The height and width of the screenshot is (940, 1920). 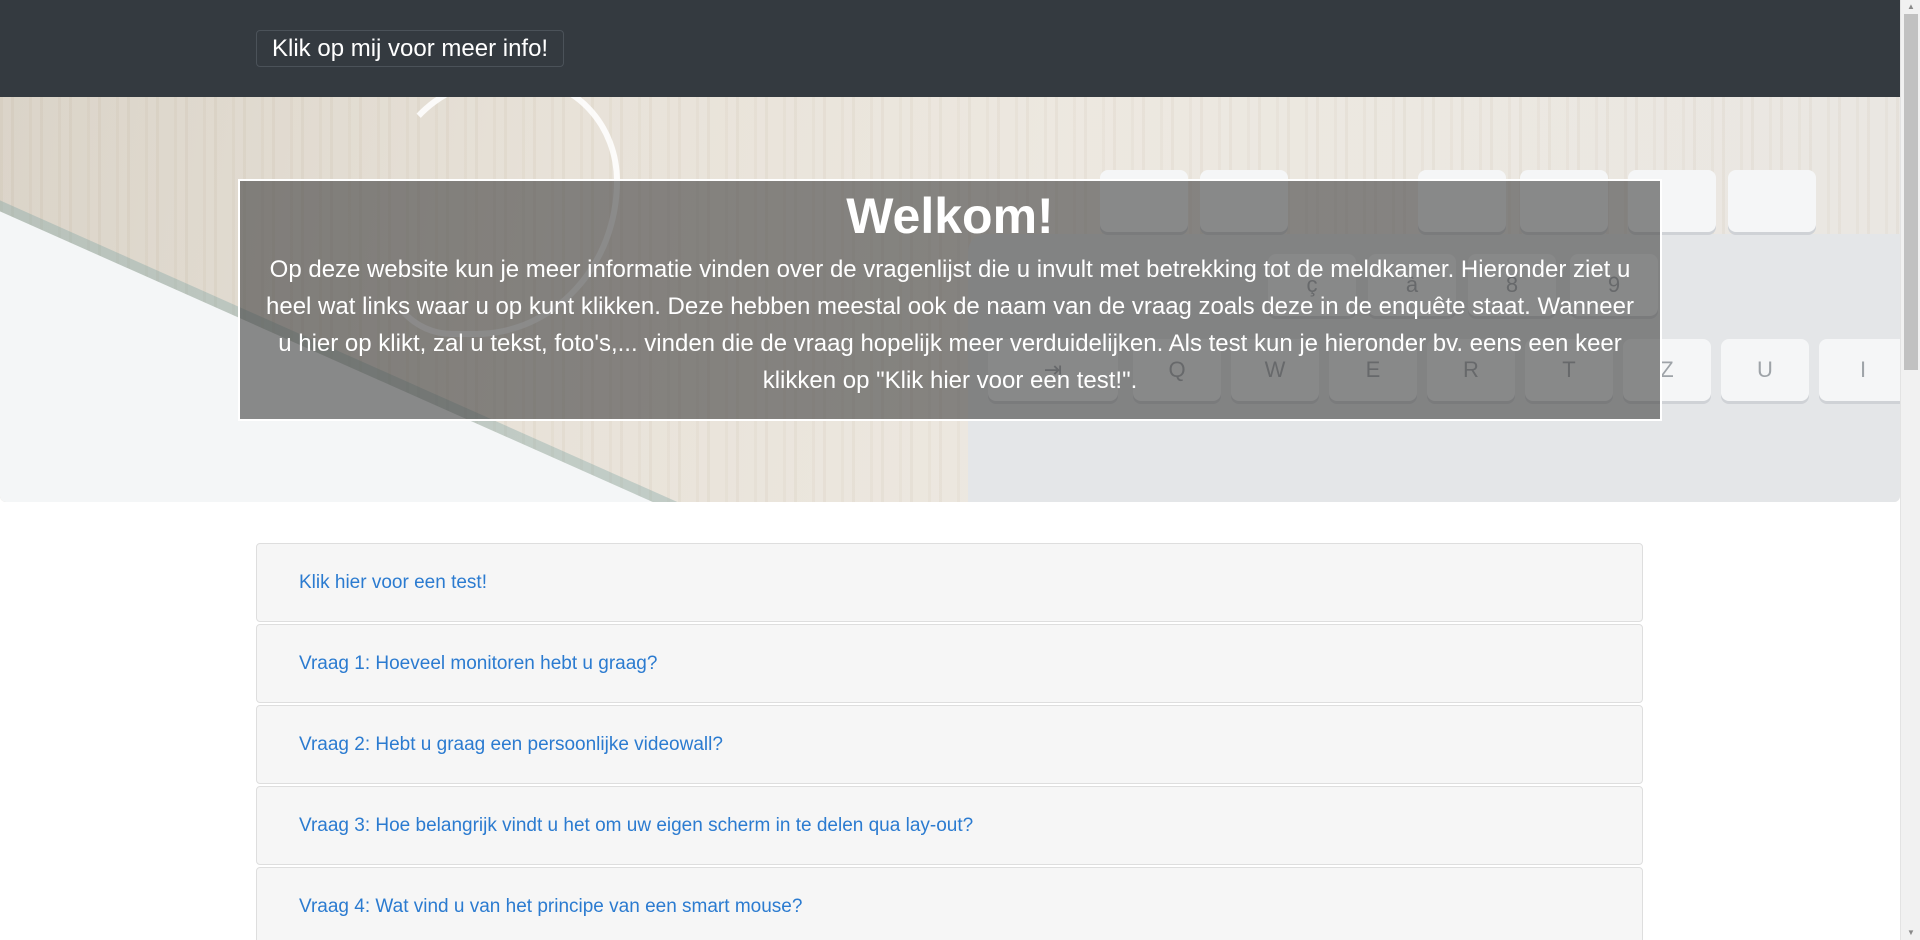 I want to click on keyboard-key: U, so click(x=1765, y=370).